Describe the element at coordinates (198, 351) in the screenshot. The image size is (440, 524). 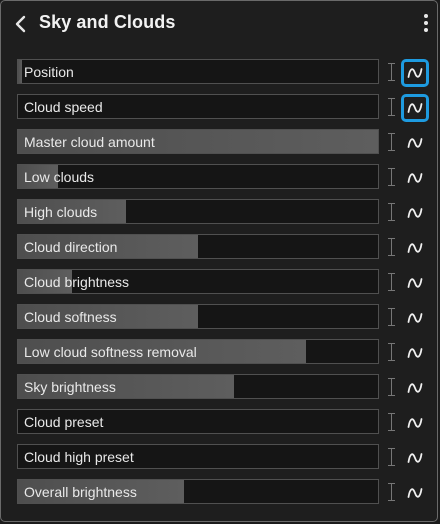
I see `parameter-slider: Low cloud softness removal` at that location.